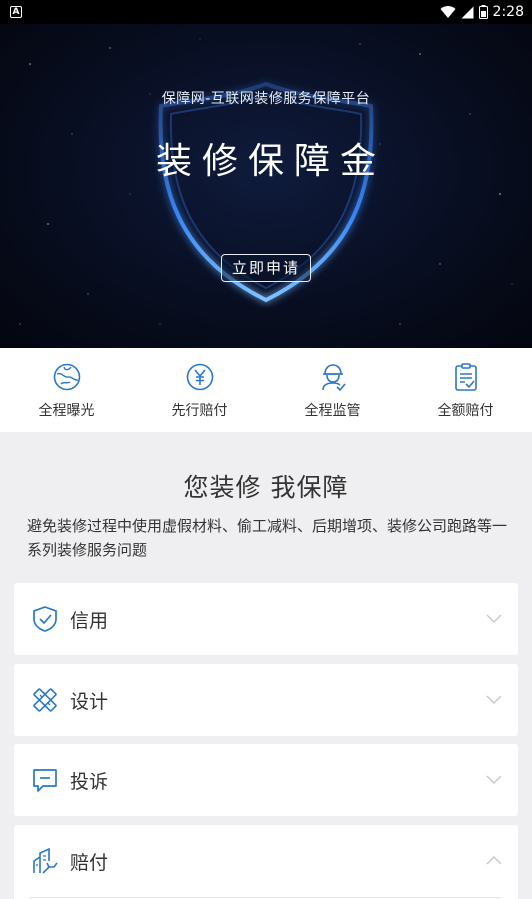 The height and width of the screenshot is (899, 532). Describe the element at coordinates (199, 411) in the screenshot. I see `feature-label: 先行赔付` at that location.